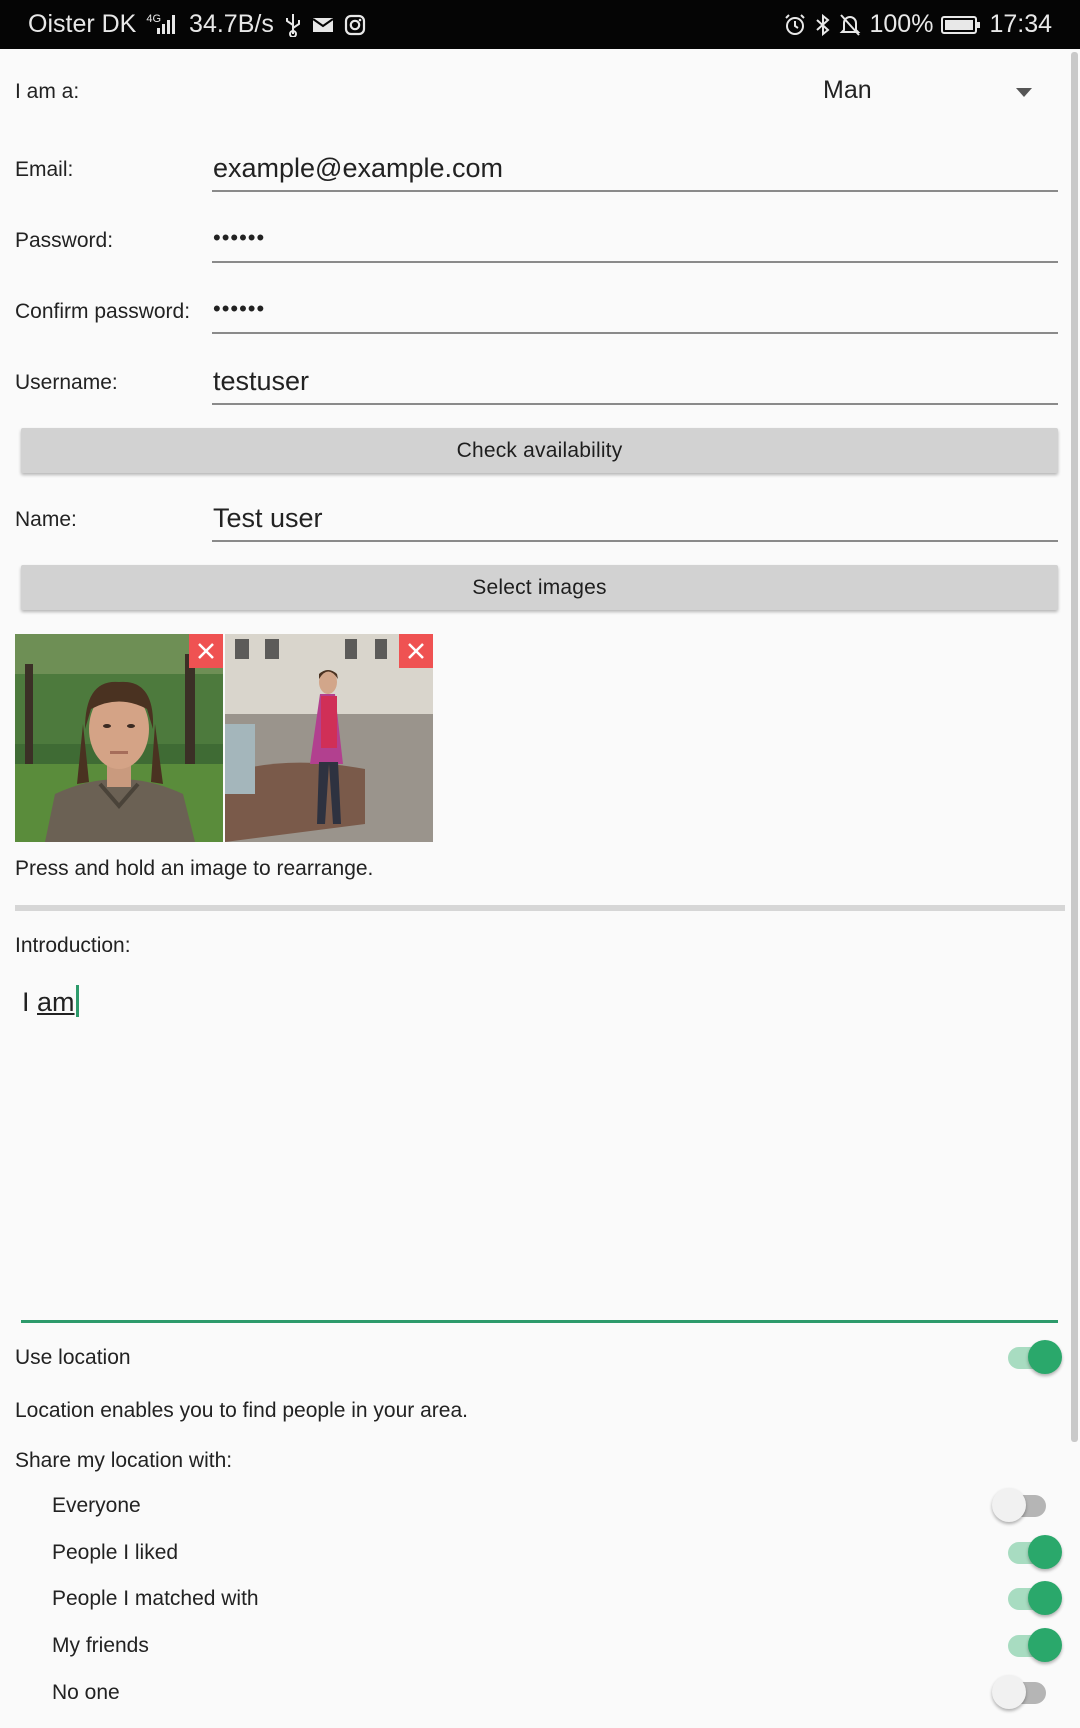  What do you see at coordinates (86, 1692) in the screenshot?
I see `share-option-no-one-label: No one` at bounding box center [86, 1692].